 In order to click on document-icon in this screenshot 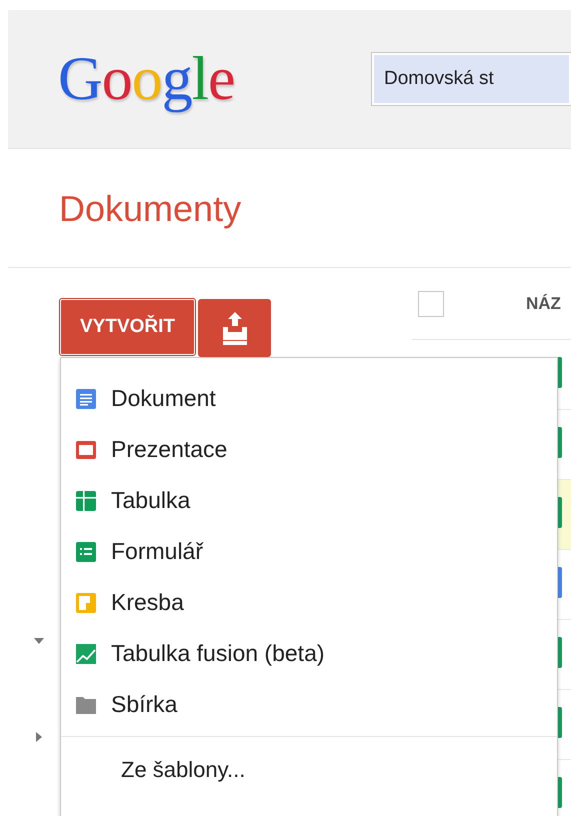, I will do `click(86, 399)`.